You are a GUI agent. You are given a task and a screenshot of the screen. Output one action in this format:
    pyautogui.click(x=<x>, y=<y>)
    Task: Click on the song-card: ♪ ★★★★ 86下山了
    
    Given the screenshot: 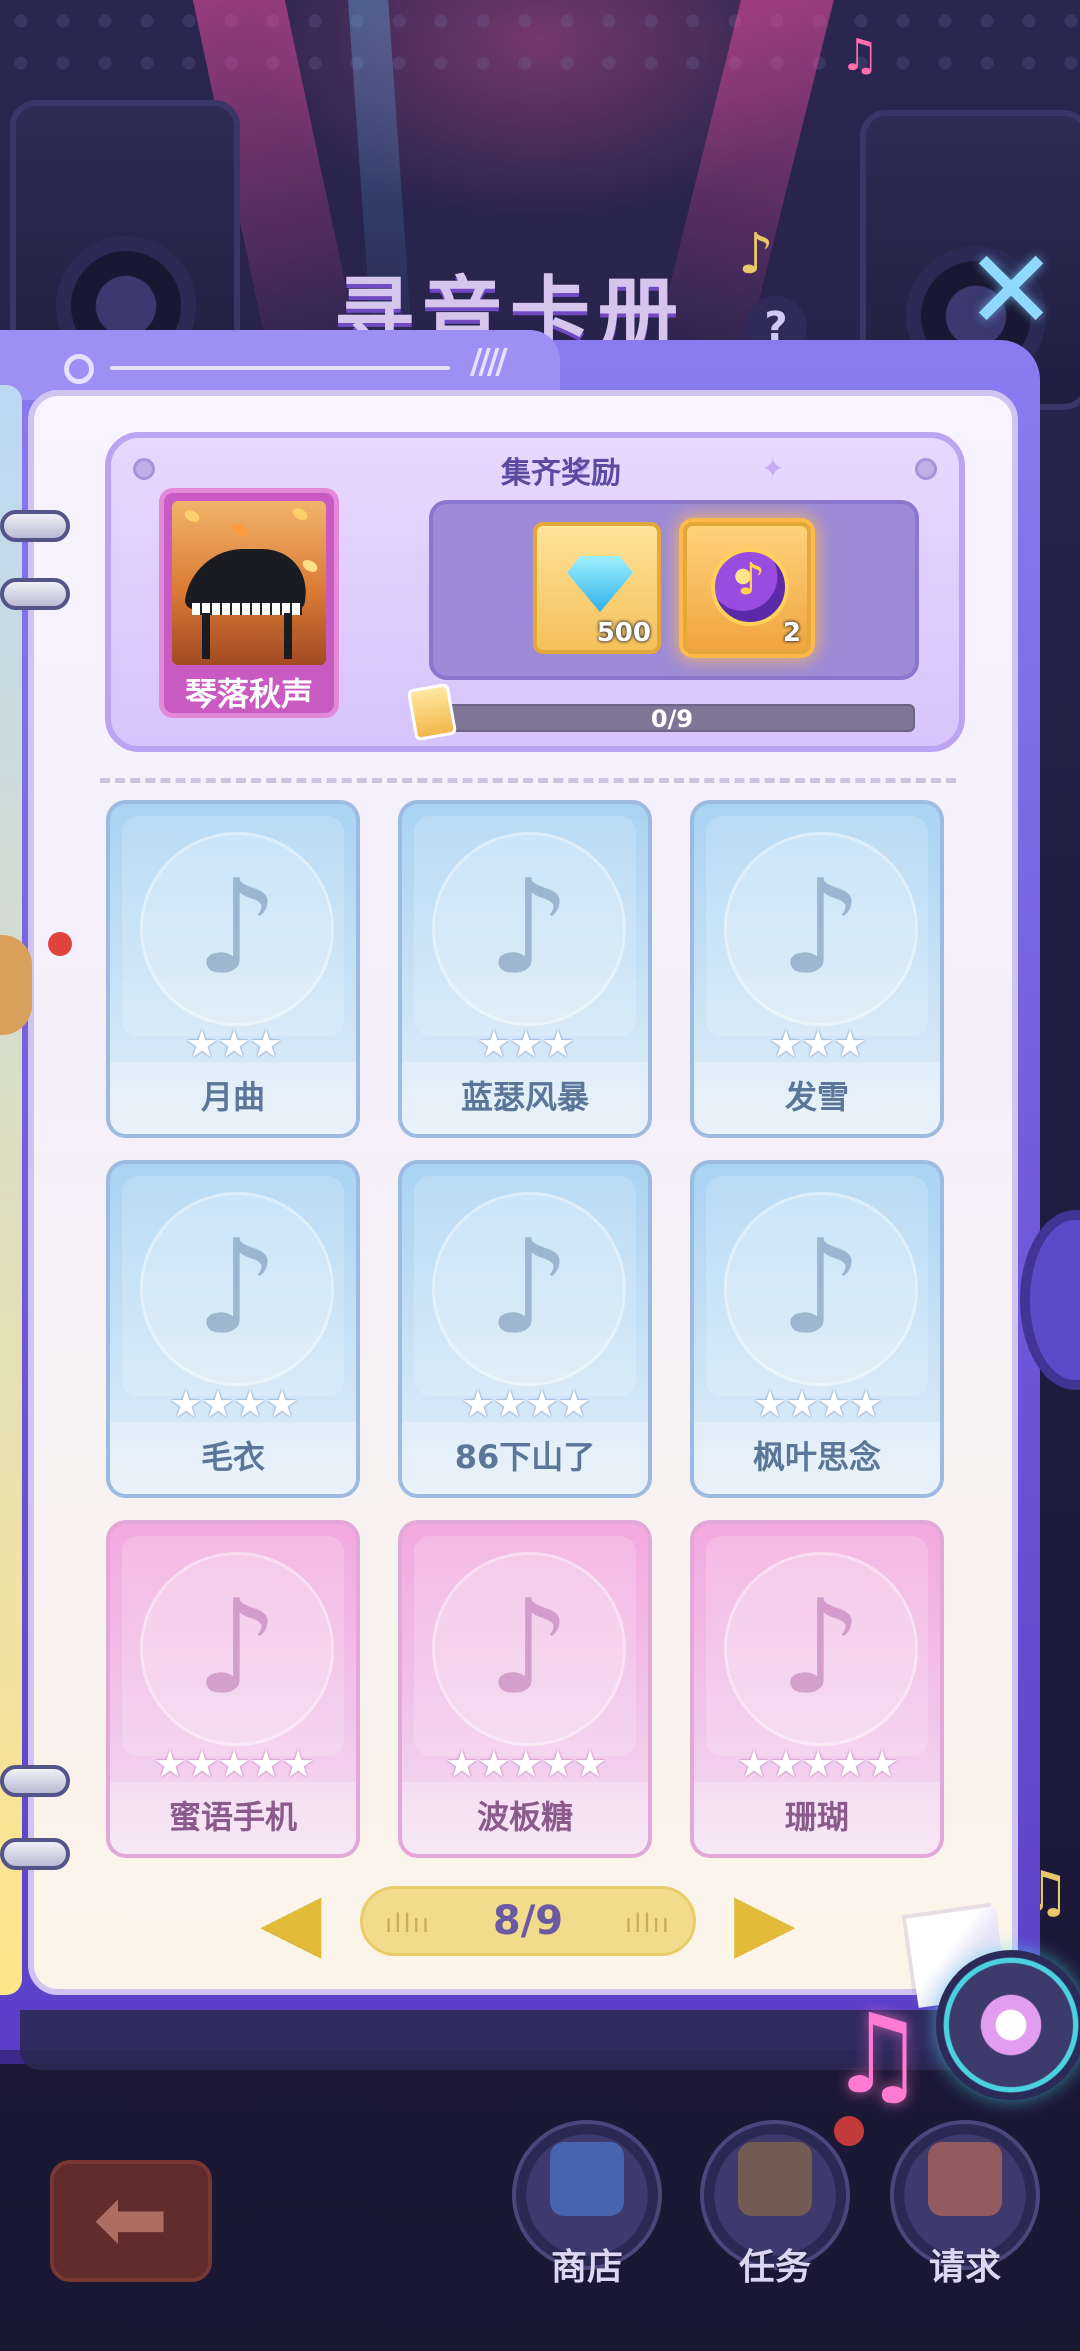 What is the action you would take?
    pyautogui.click(x=525, y=1329)
    